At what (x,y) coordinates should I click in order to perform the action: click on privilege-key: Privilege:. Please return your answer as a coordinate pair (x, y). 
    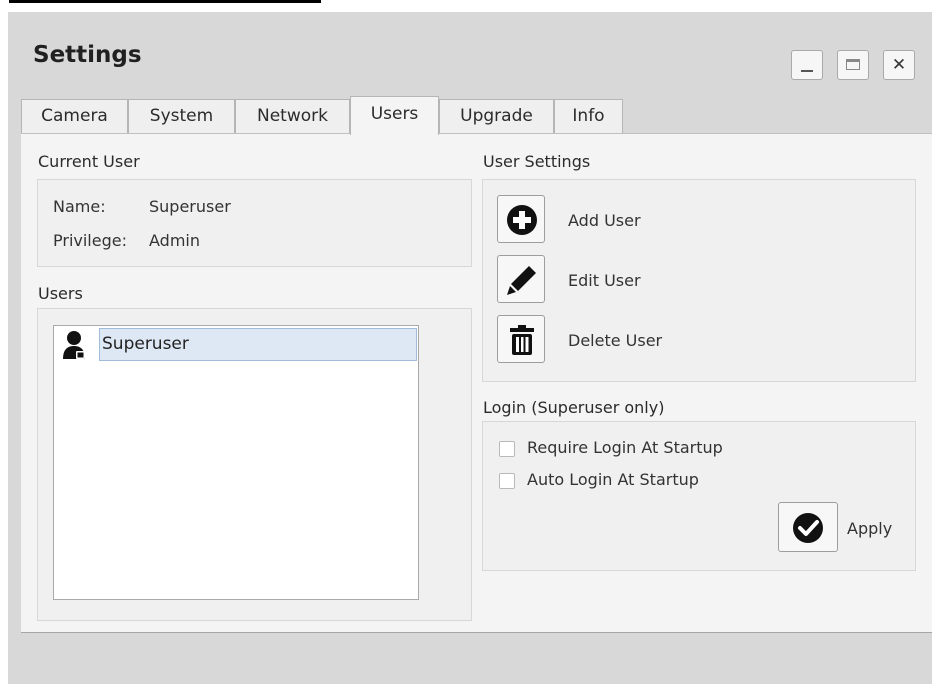
    Looking at the image, I should click on (90, 240).